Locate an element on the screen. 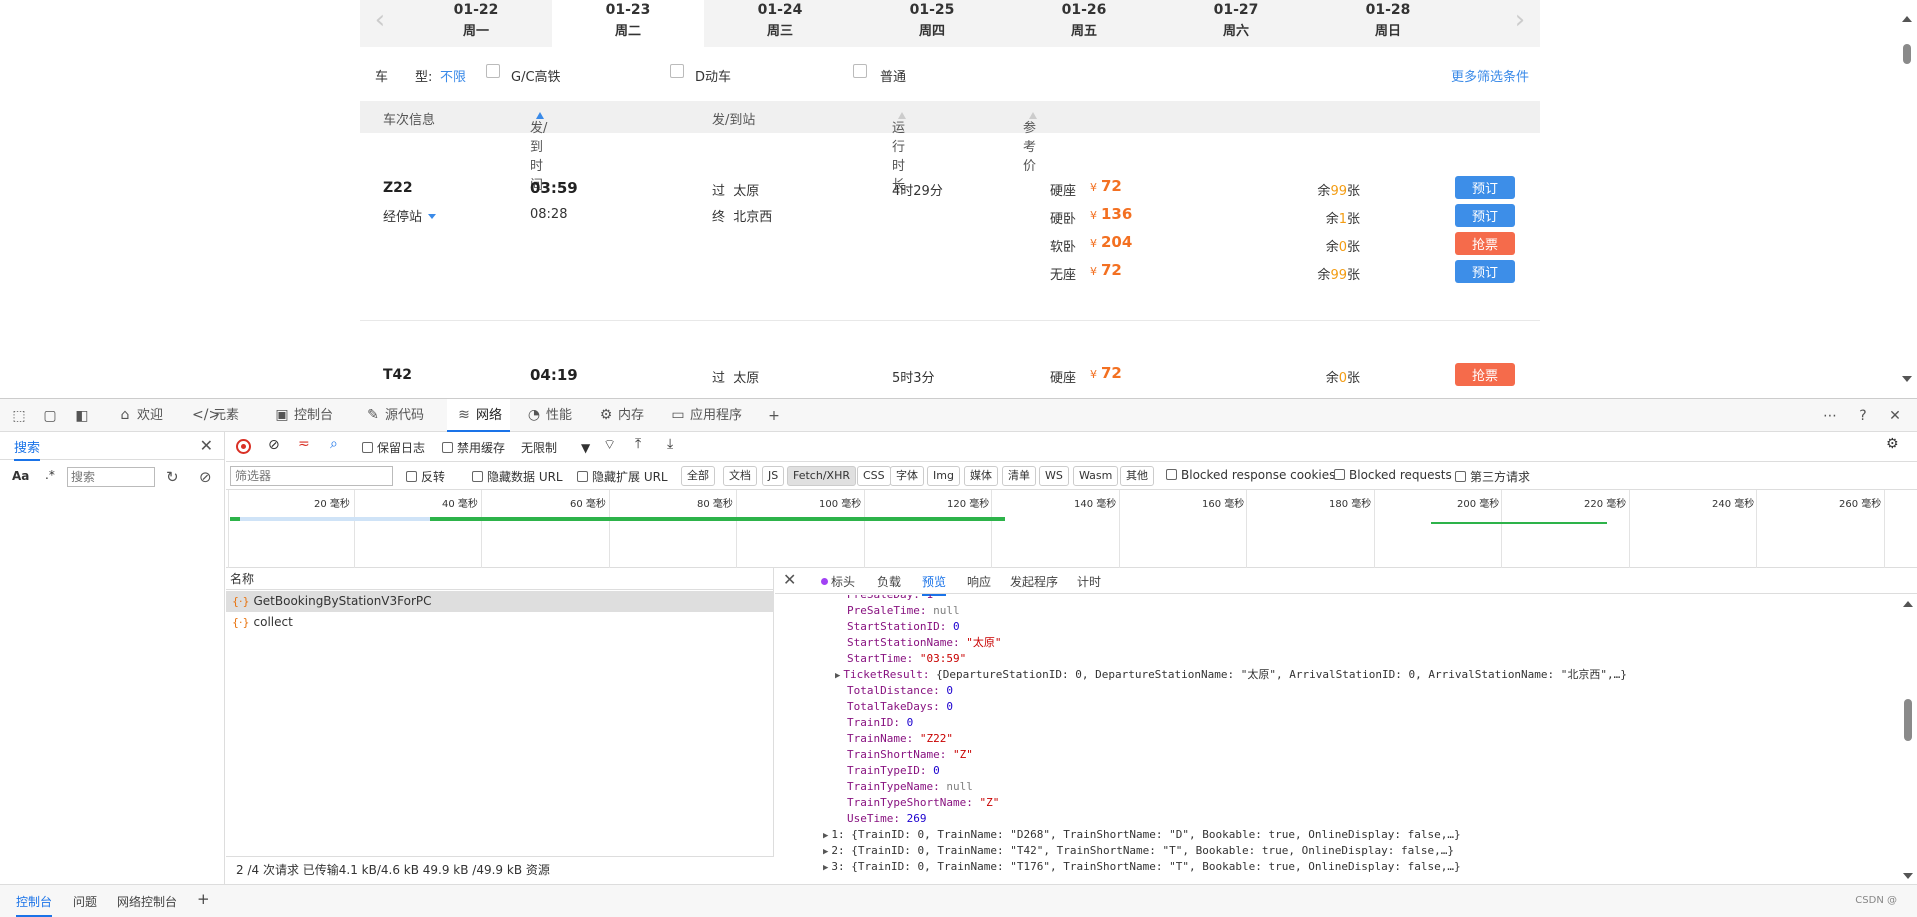 The width and height of the screenshot is (1917, 917). chip-media: 媒体 is located at coordinates (981, 476).